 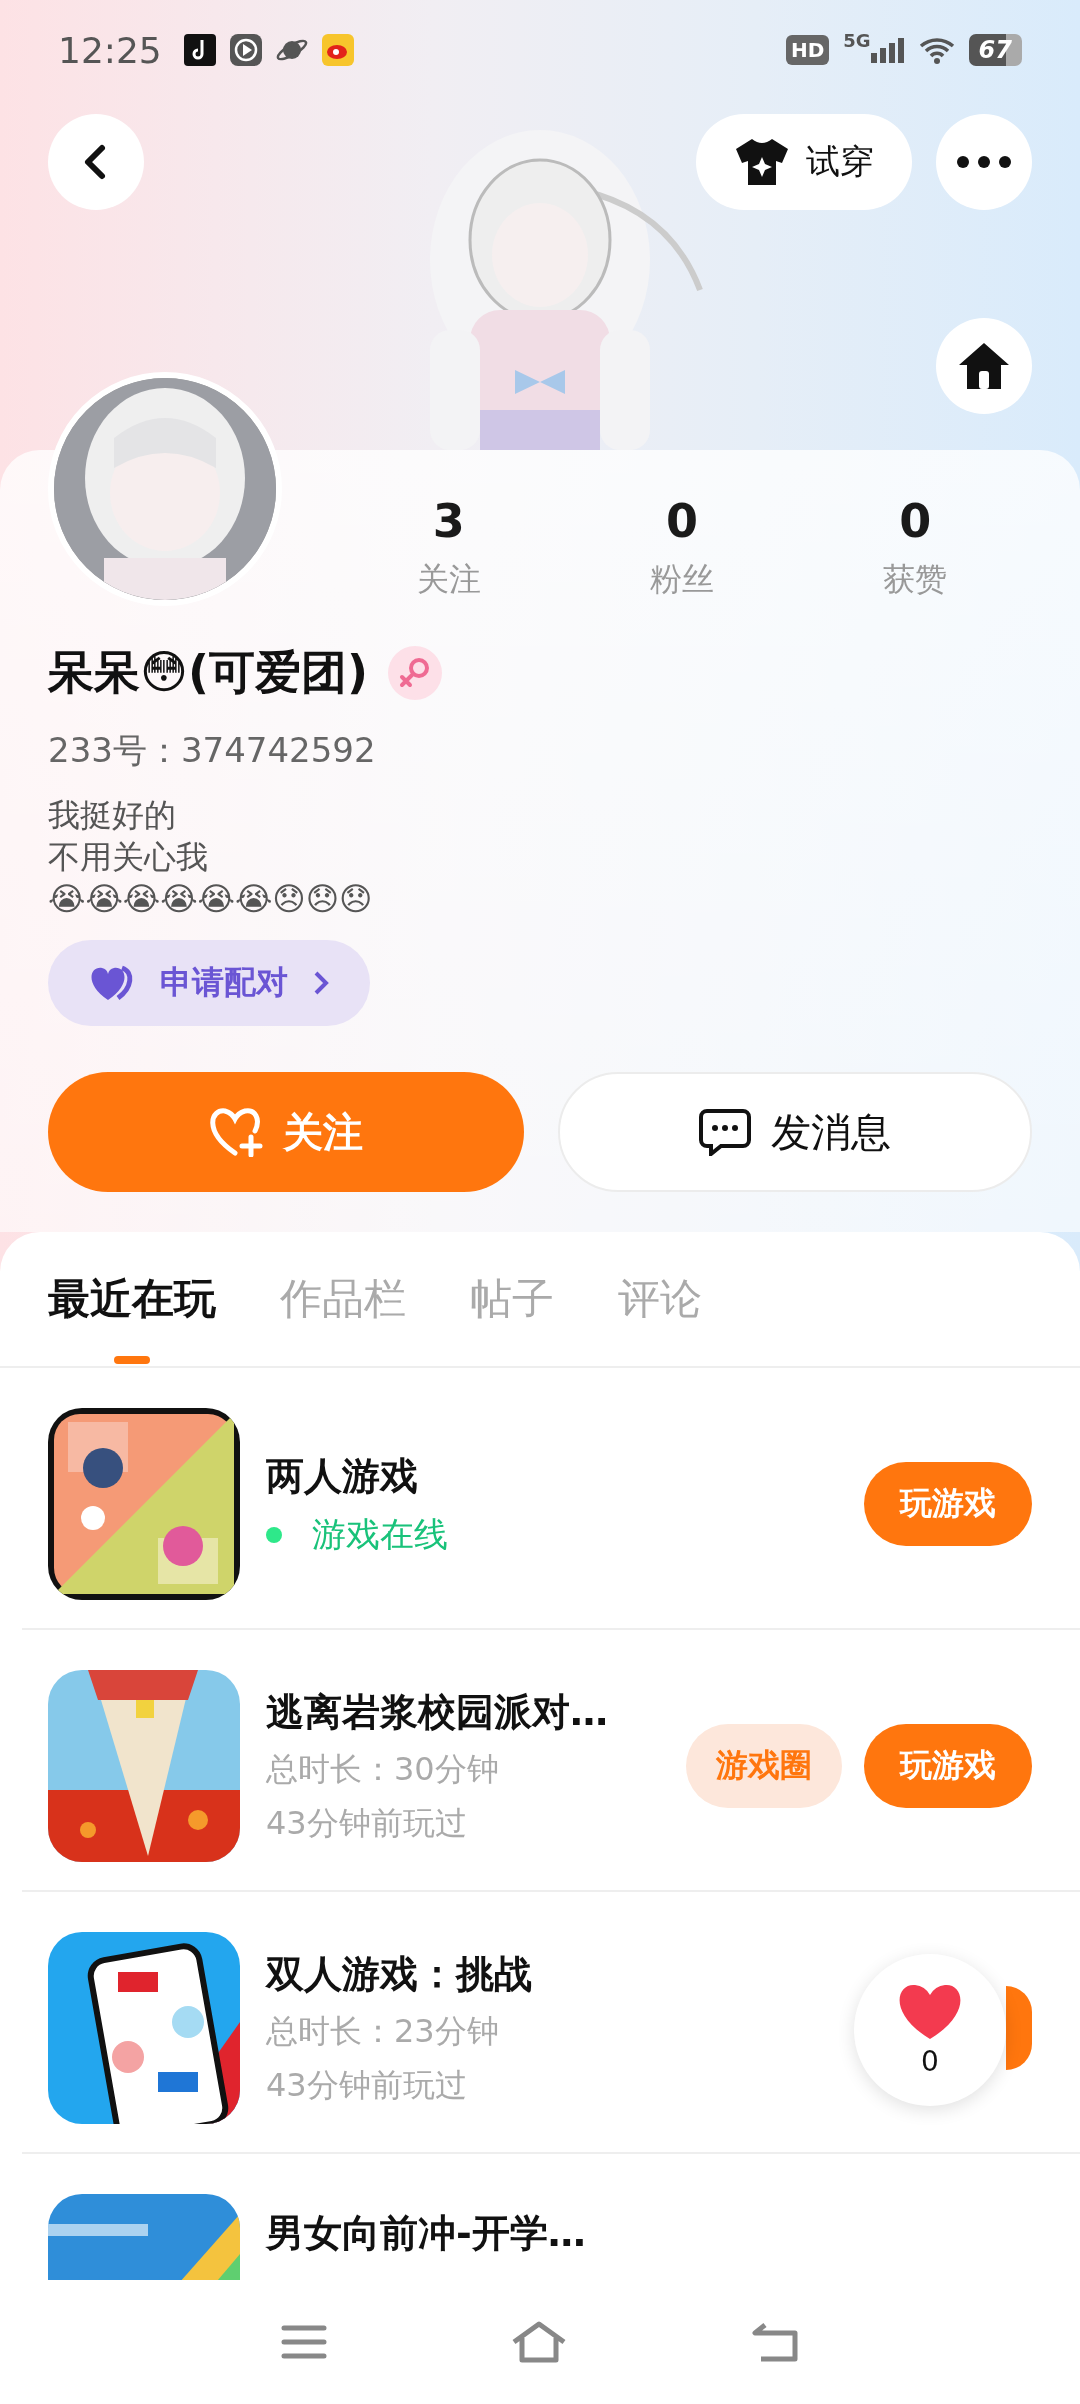 I want to click on signal-icon, so click(x=887, y=50).